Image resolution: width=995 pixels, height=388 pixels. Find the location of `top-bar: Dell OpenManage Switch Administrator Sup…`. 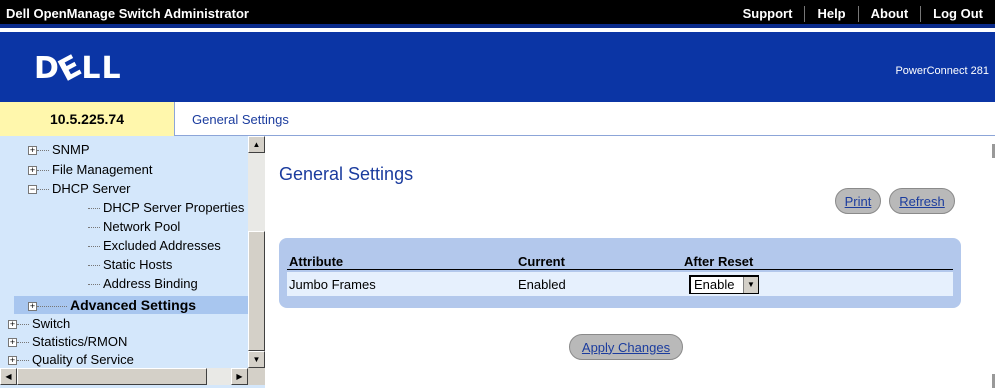

top-bar: Dell OpenManage Switch Administrator Sup… is located at coordinates (497, 14).